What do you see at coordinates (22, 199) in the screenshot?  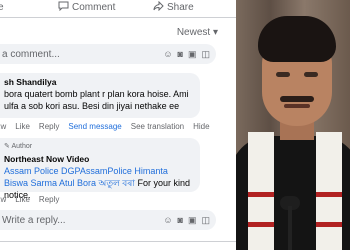 I see `reply-like-link: Like` at bounding box center [22, 199].